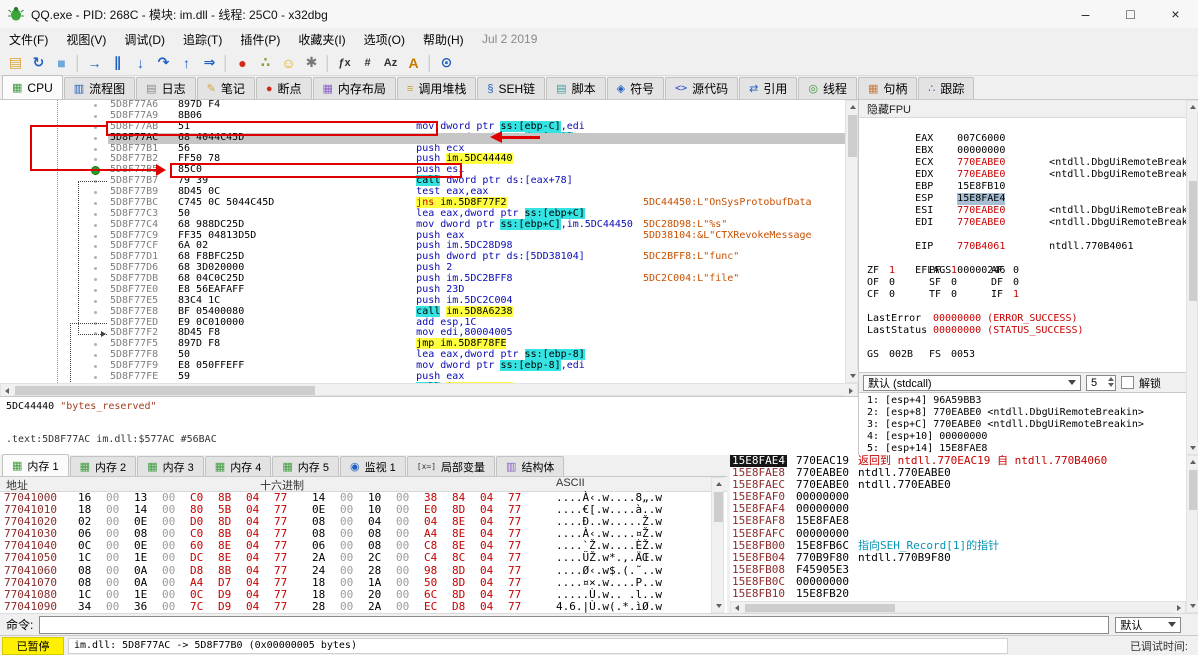 The image size is (1198, 655). What do you see at coordinates (384, 39) in the screenshot?
I see `menu-item: 选项(O)` at bounding box center [384, 39].